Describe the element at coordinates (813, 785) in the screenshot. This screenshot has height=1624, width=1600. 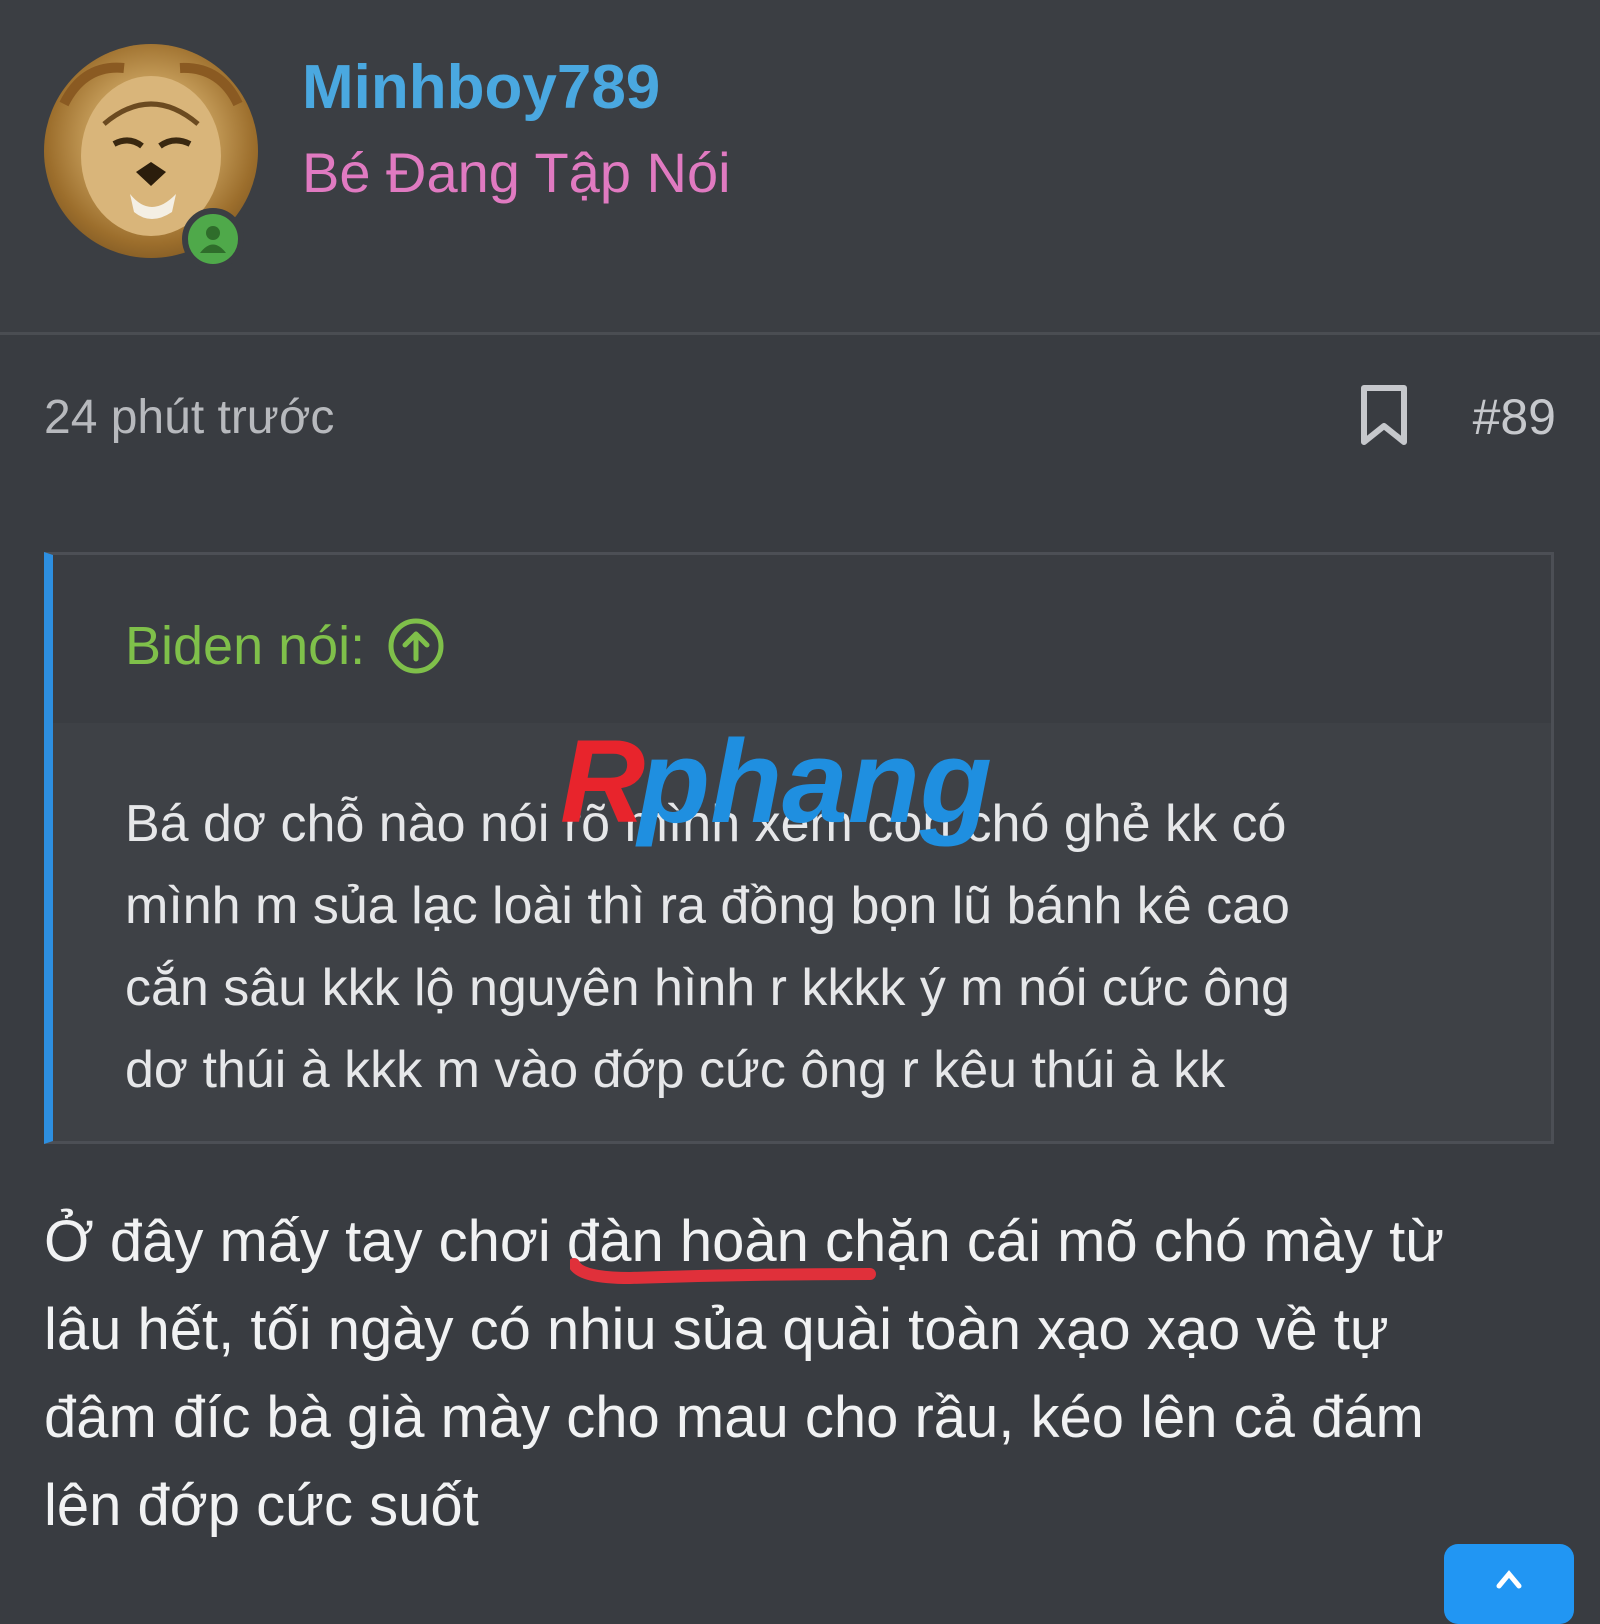
I see `svg-text: phang` at that location.